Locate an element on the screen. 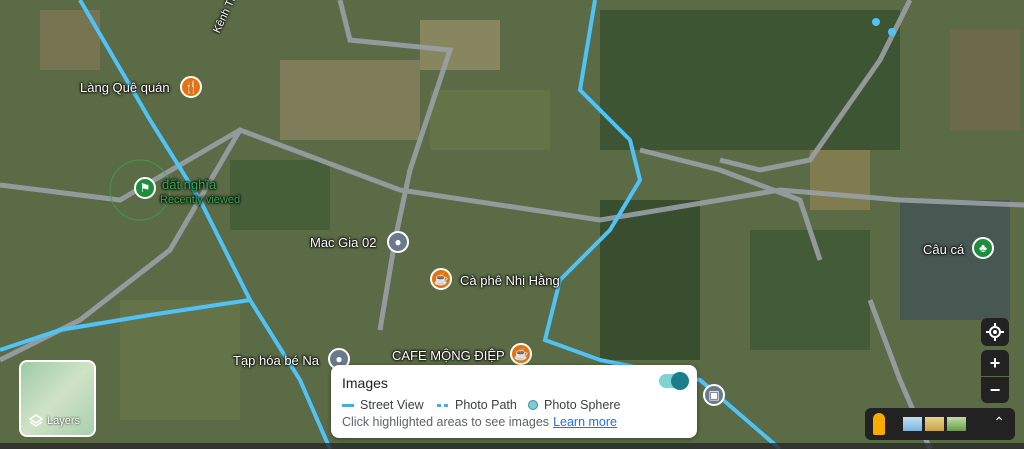  dashed-line-icon is located at coordinates (443, 405).